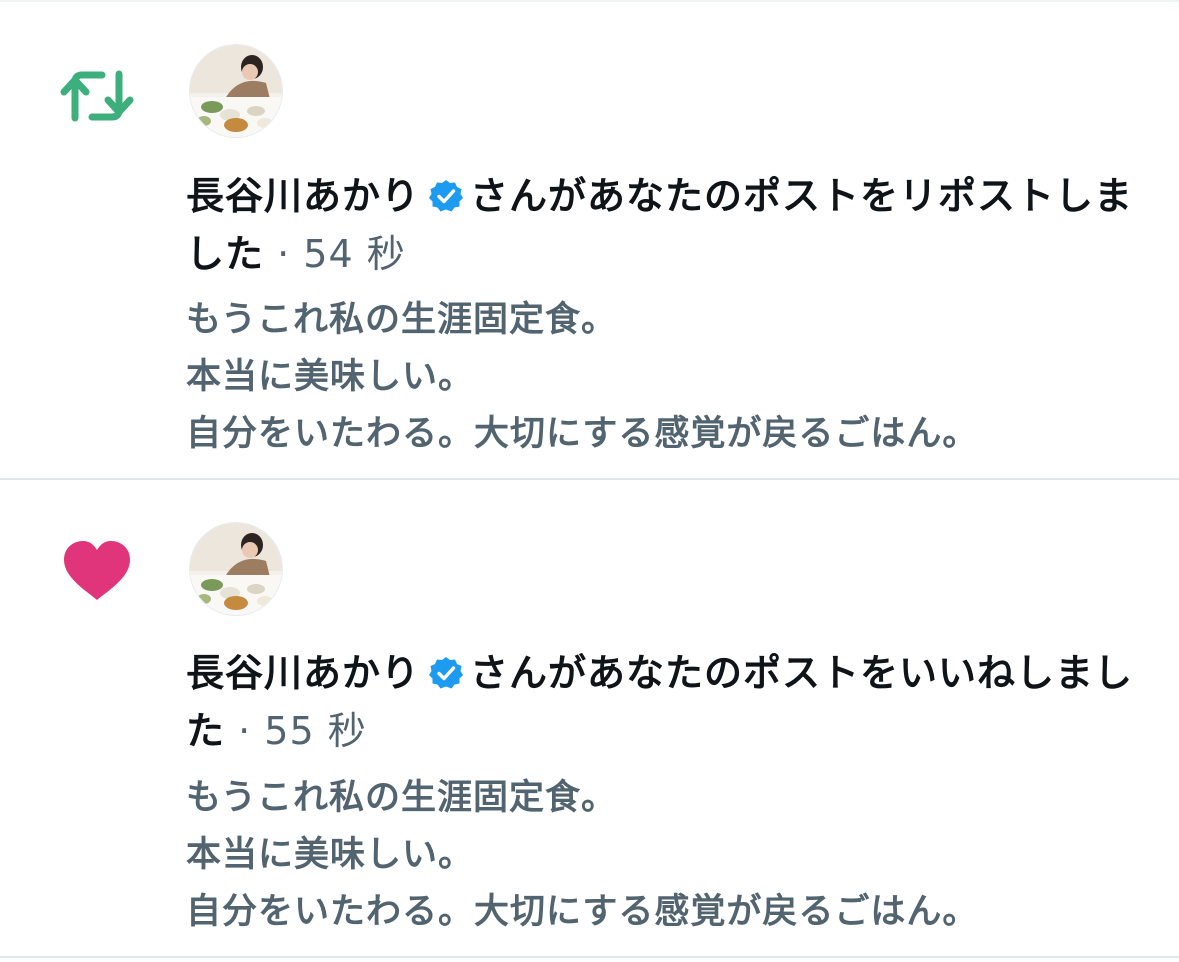  I want to click on notification-headline: 長谷川あかり さんがあなたのポストをいいねしました · 55 秒, so click(666, 702).